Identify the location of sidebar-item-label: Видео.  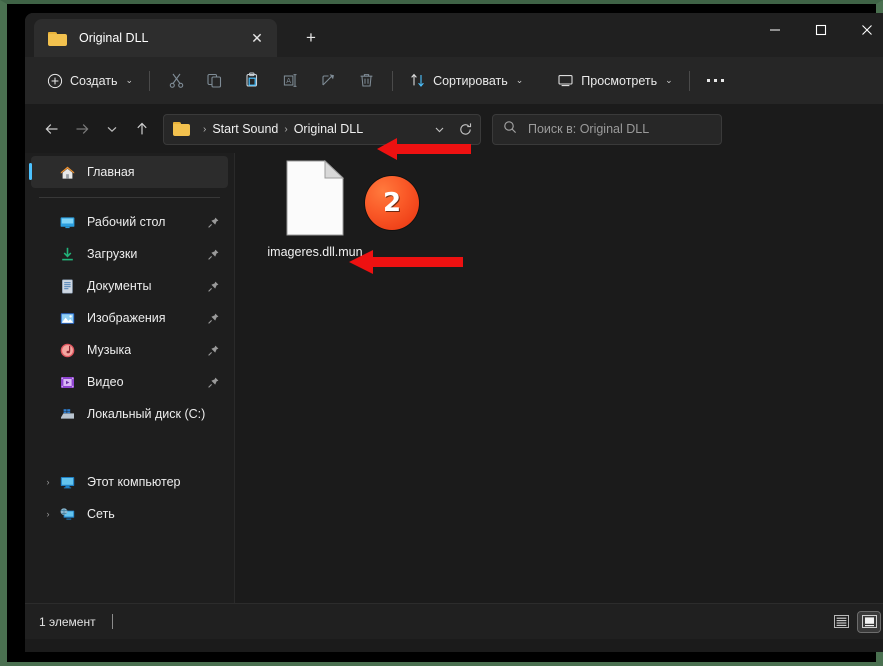
(105, 382).